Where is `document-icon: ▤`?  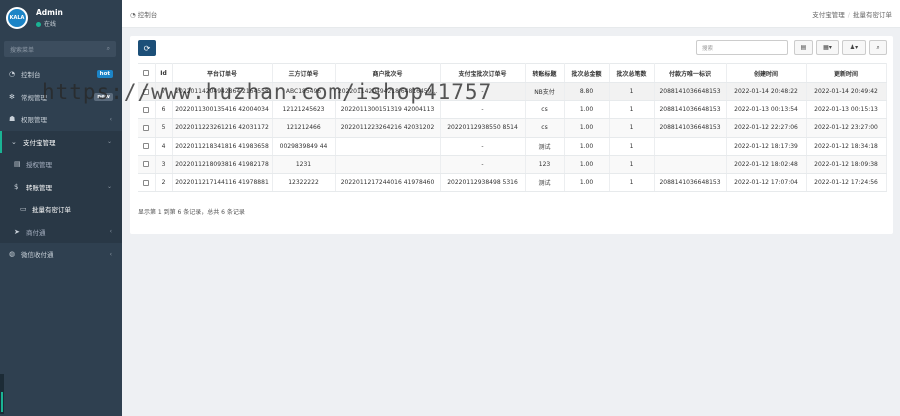
document-icon: ▤ is located at coordinates (803, 47).